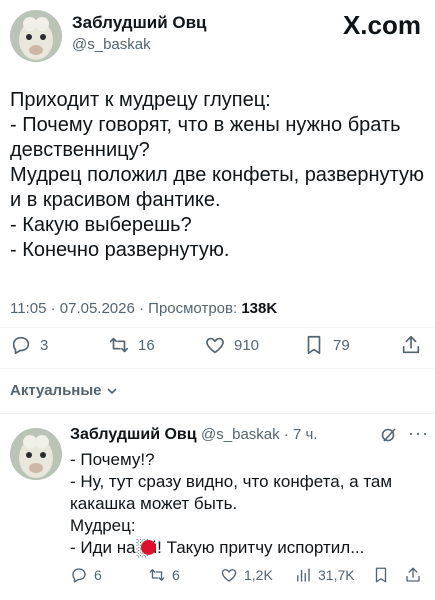 This screenshot has width=435, height=600. Describe the element at coordinates (115, 200) in the screenshot. I see `tweet-line: и в красивом фантике.` at that location.